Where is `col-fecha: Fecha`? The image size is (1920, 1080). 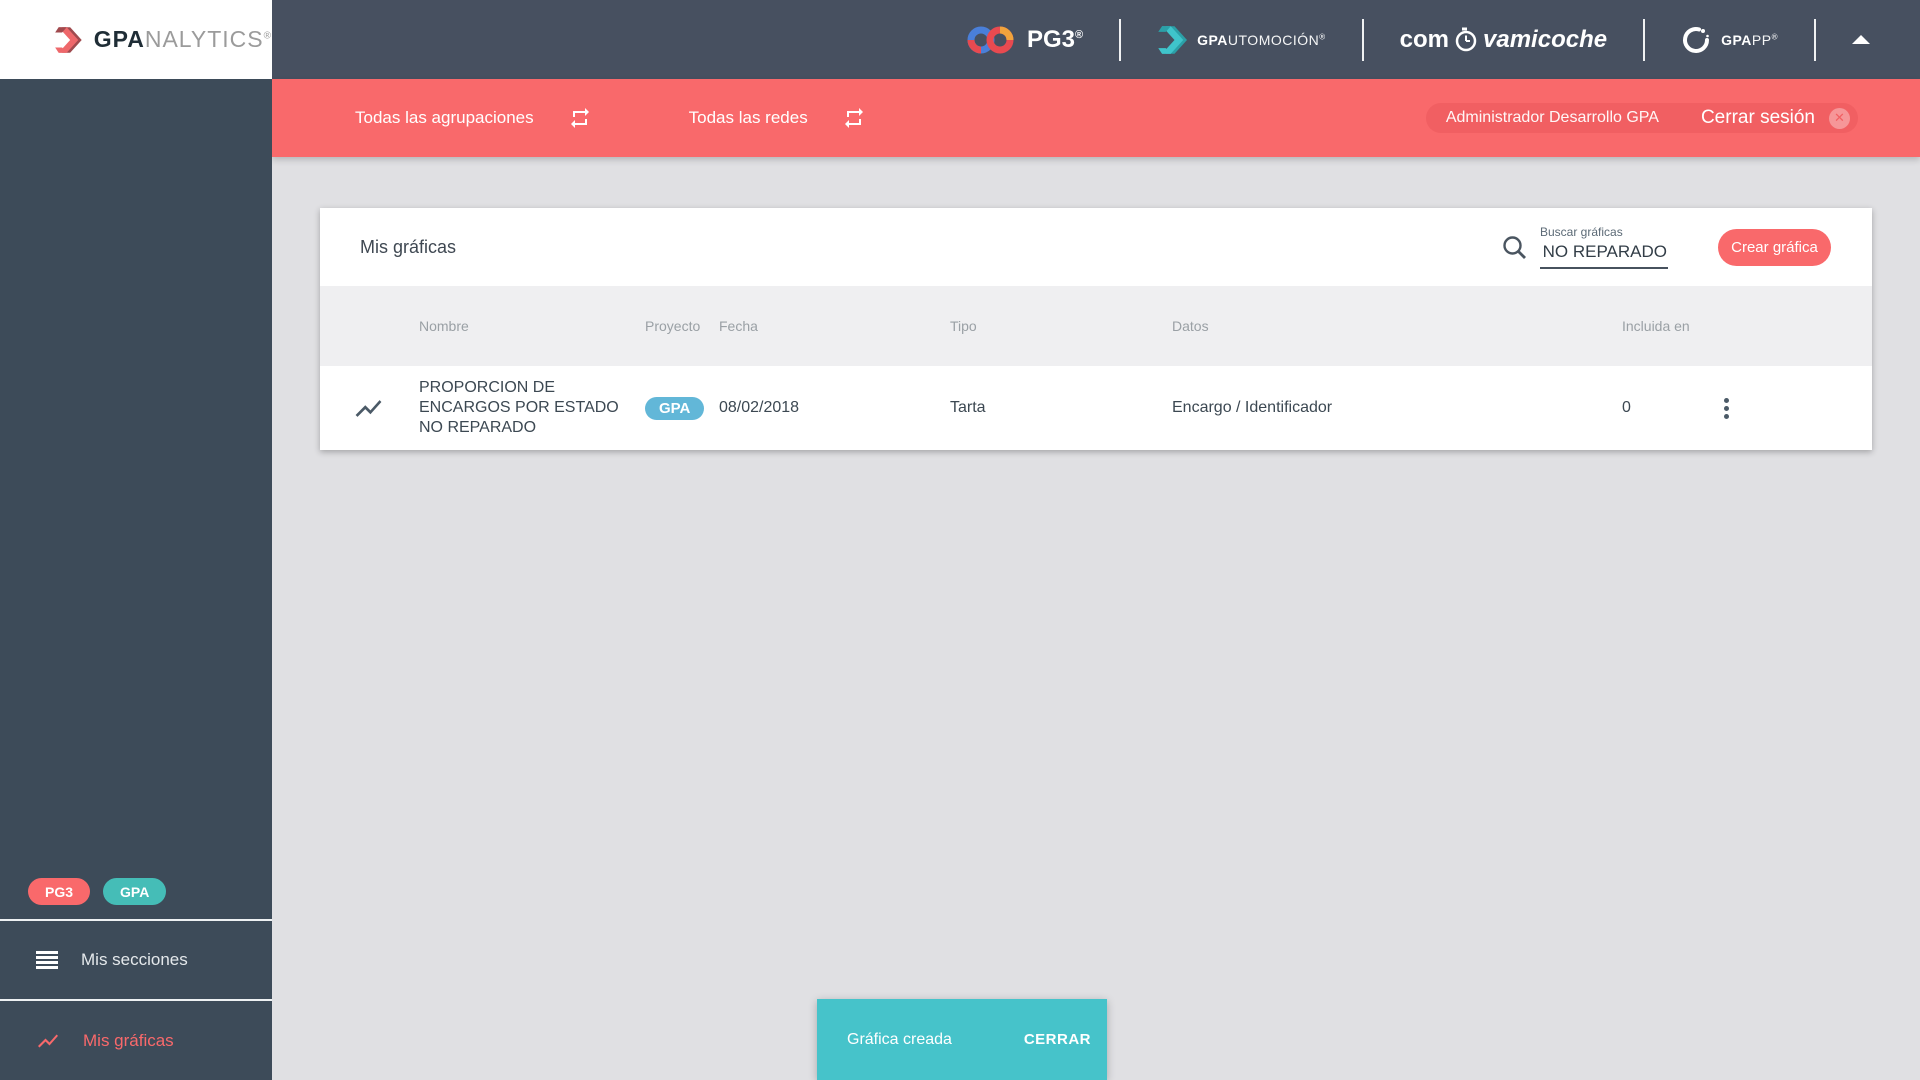 col-fecha: Fecha is located at coordinates (738, 326).